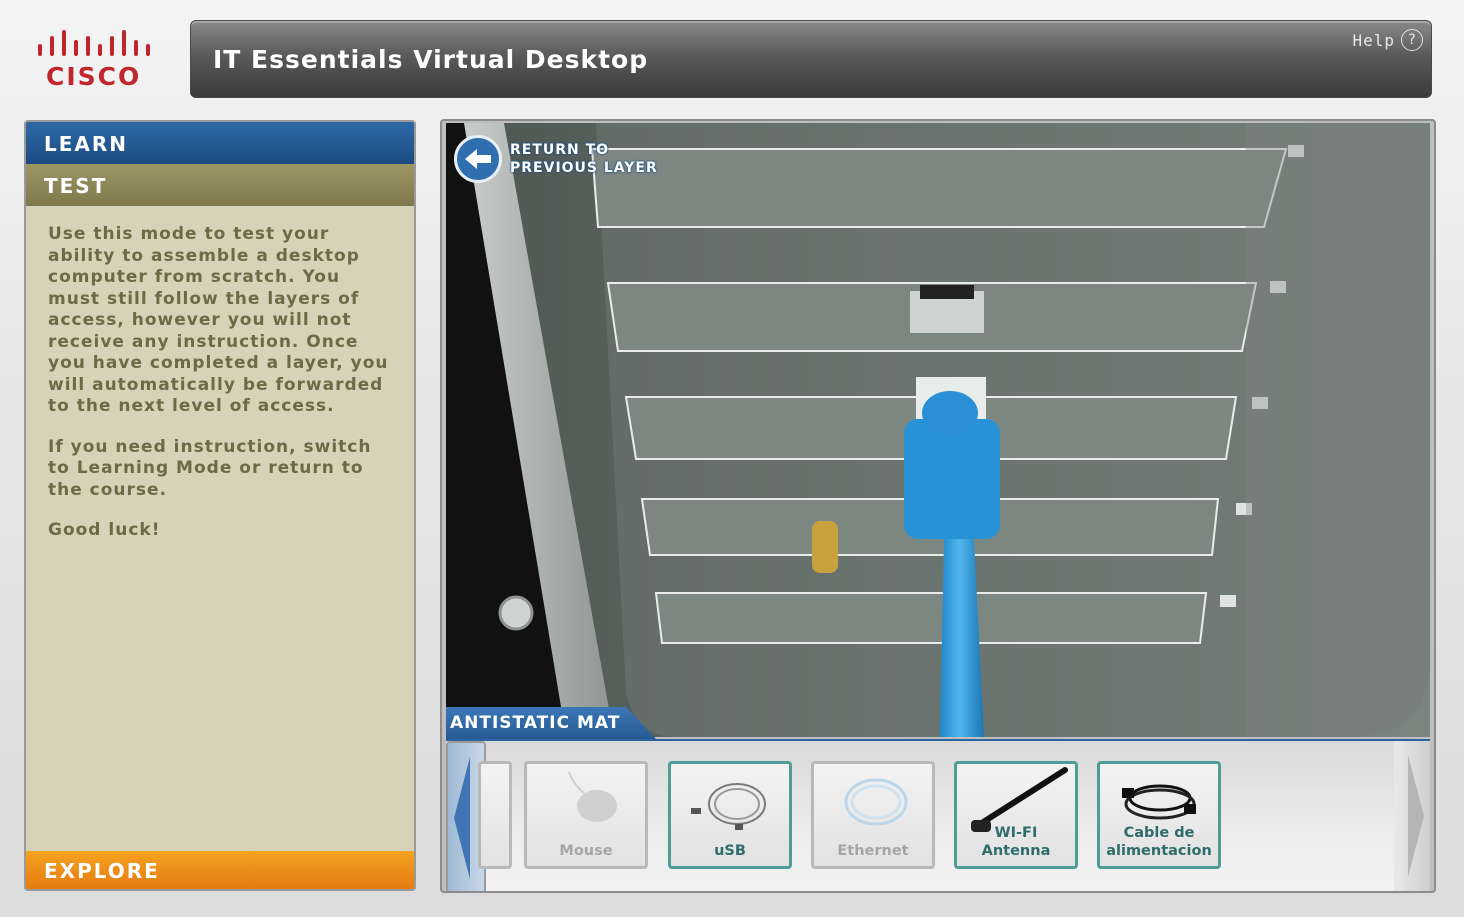 The image size is (1464, 917). I want to click on card-label: uSB, so click(730, 851).